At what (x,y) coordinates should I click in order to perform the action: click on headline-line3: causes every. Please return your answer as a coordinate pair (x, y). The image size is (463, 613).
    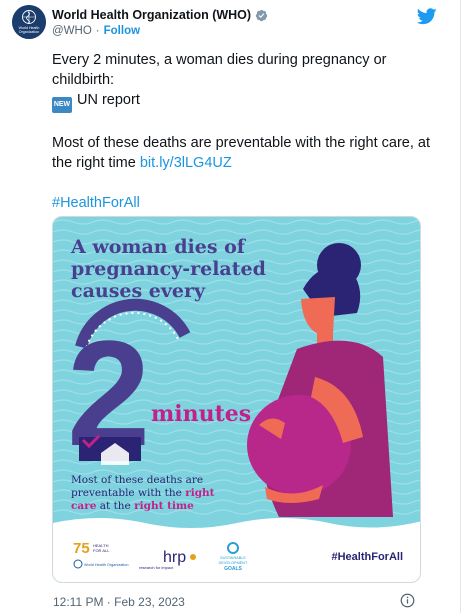
    Looking at the image, I should click on (138, 291).